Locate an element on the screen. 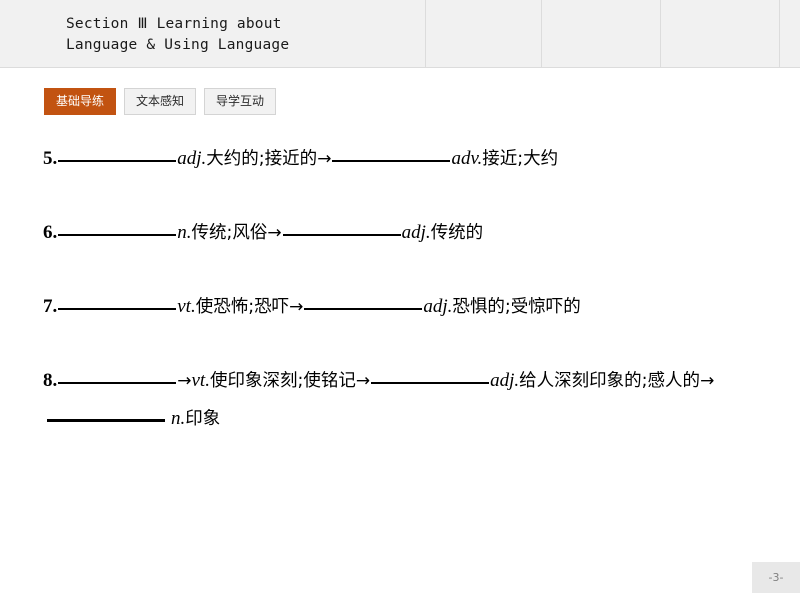 This screenshot has width=800, height=600. tab-bar: 基础导练 文本感知 导学互动 is located at coordinates (160, 101).